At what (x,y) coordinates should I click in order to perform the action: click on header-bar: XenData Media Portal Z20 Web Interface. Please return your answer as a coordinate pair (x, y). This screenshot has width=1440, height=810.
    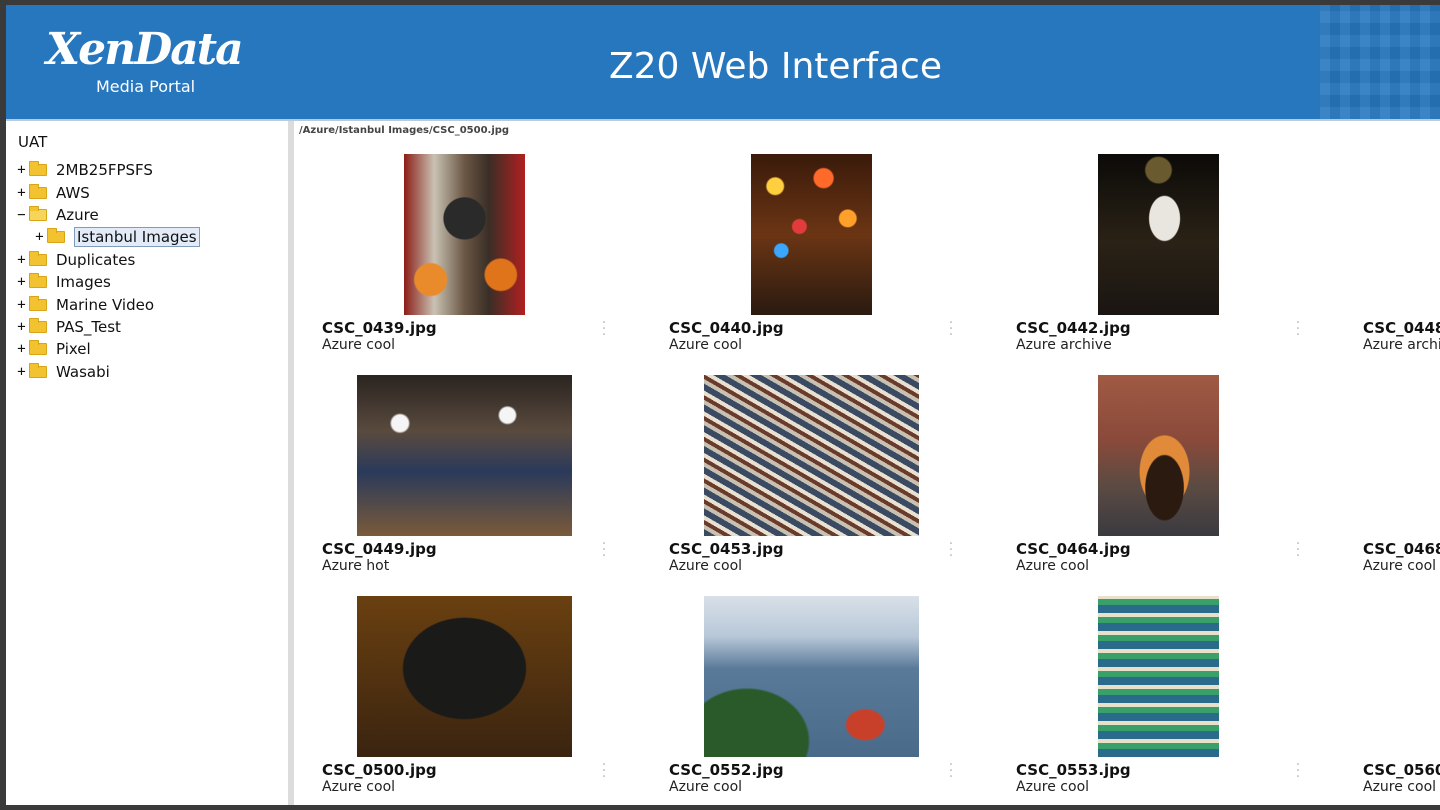
    Looking at the image, I should click on (723, 62).